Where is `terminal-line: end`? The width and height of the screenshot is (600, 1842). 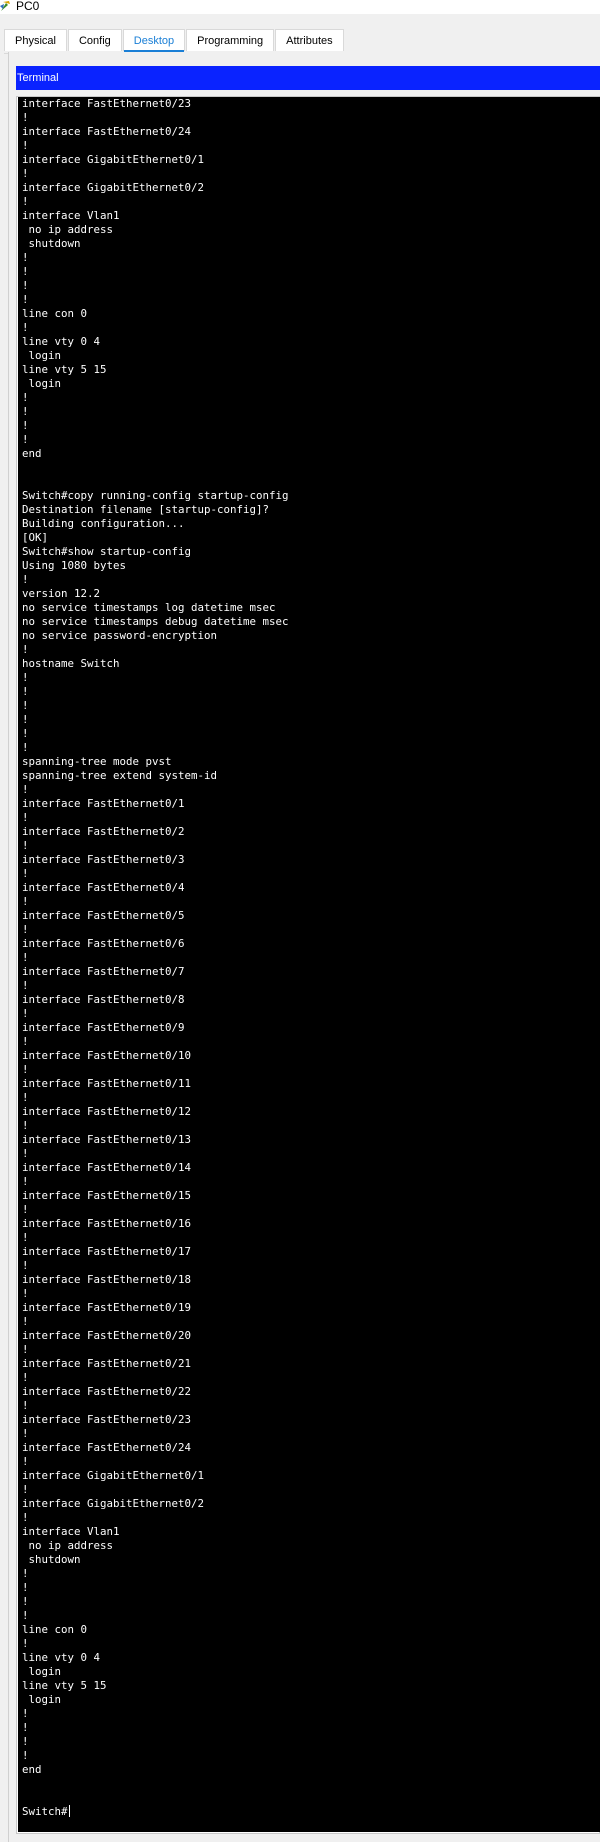 terminal-line: end is located at coordinates (32, 453).